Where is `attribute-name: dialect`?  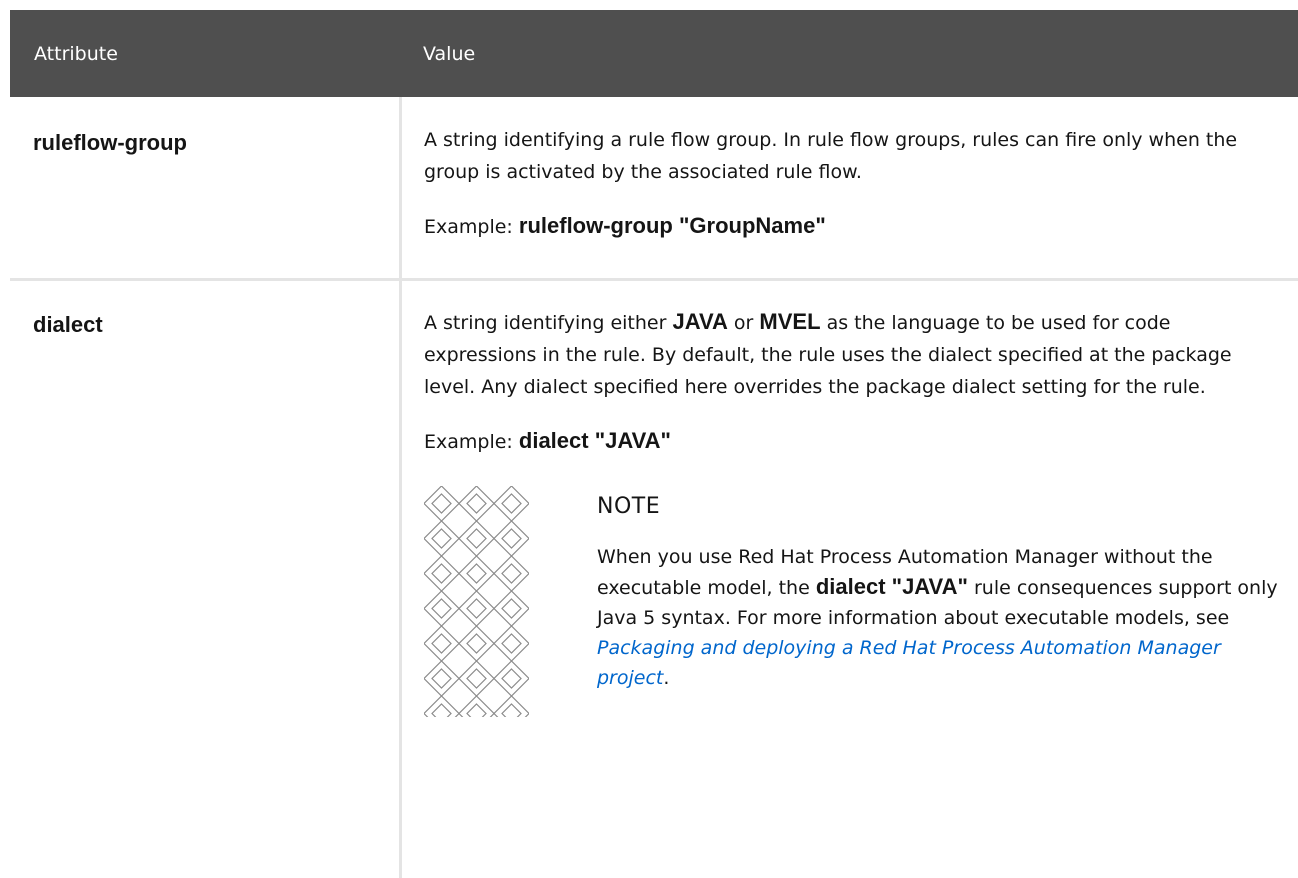 attribute-name: dialect is located at coordinates (68, 324).